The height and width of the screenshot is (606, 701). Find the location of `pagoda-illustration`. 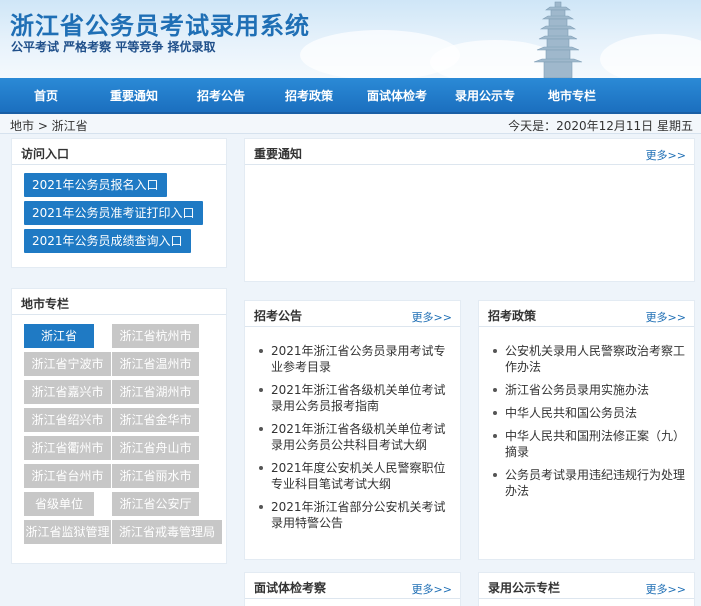

pagoda-illustration is located at coordinates (558, 39).